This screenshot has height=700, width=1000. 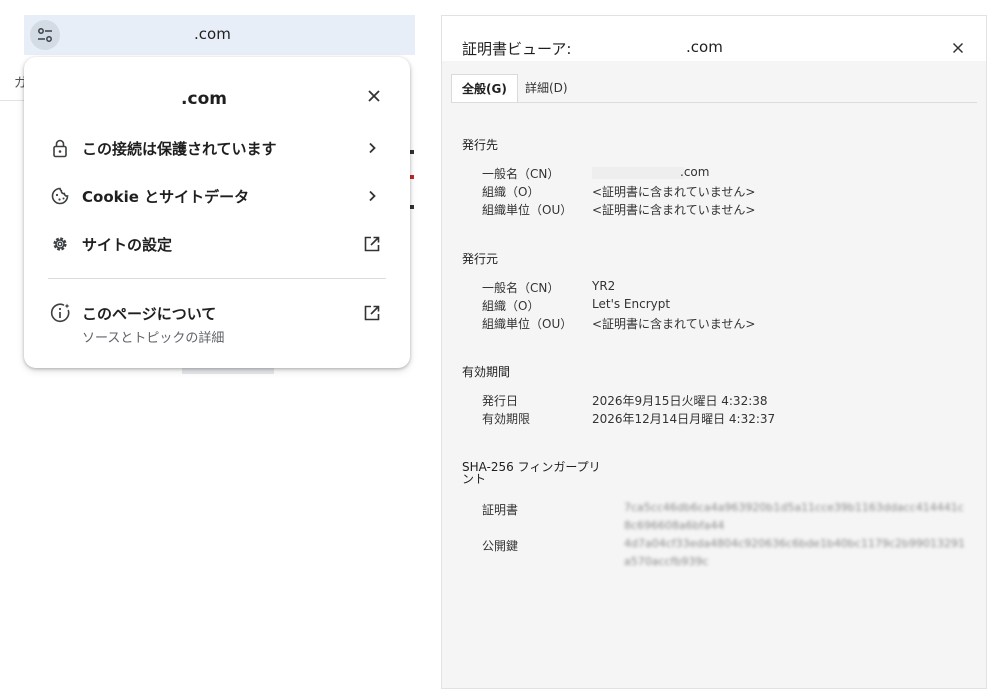 What do you see at coordinates (484, 88) in the screenshot?
I see `tab-general: 全般(G)` at bounding box center [484, 88].